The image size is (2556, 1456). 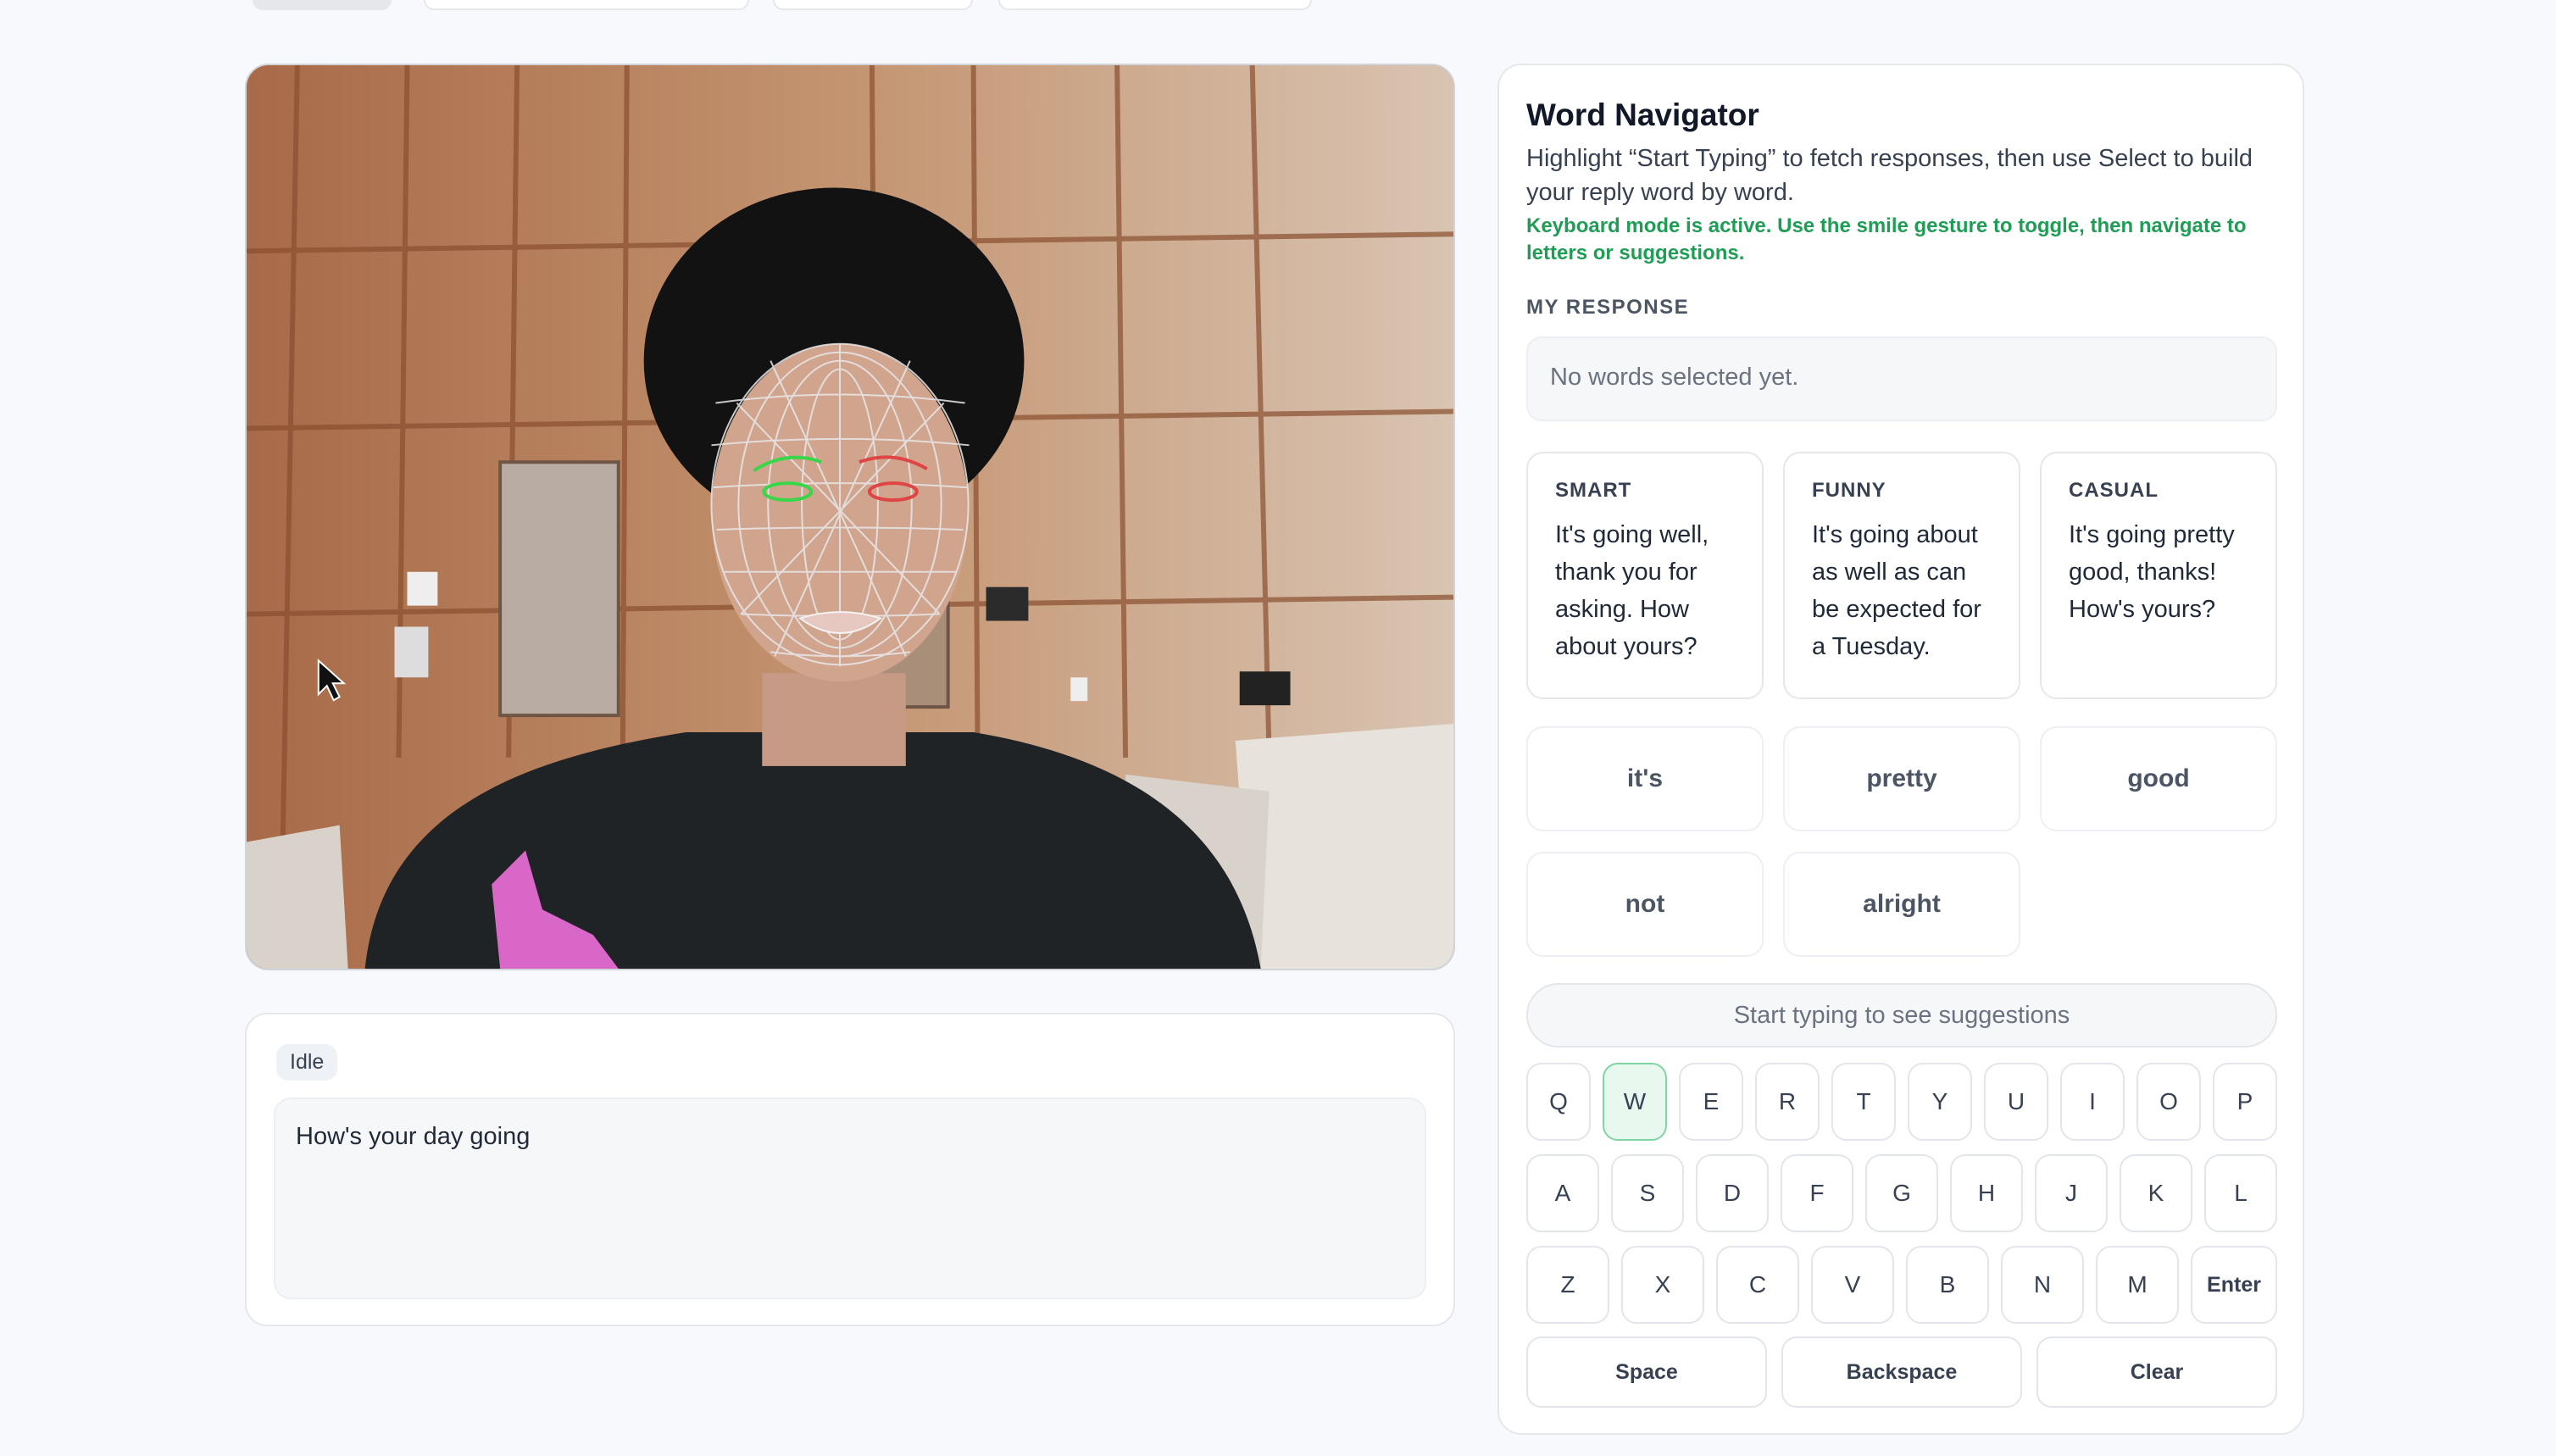 I want to click on enter-key: Enter, so click(x=2234, y=1285).